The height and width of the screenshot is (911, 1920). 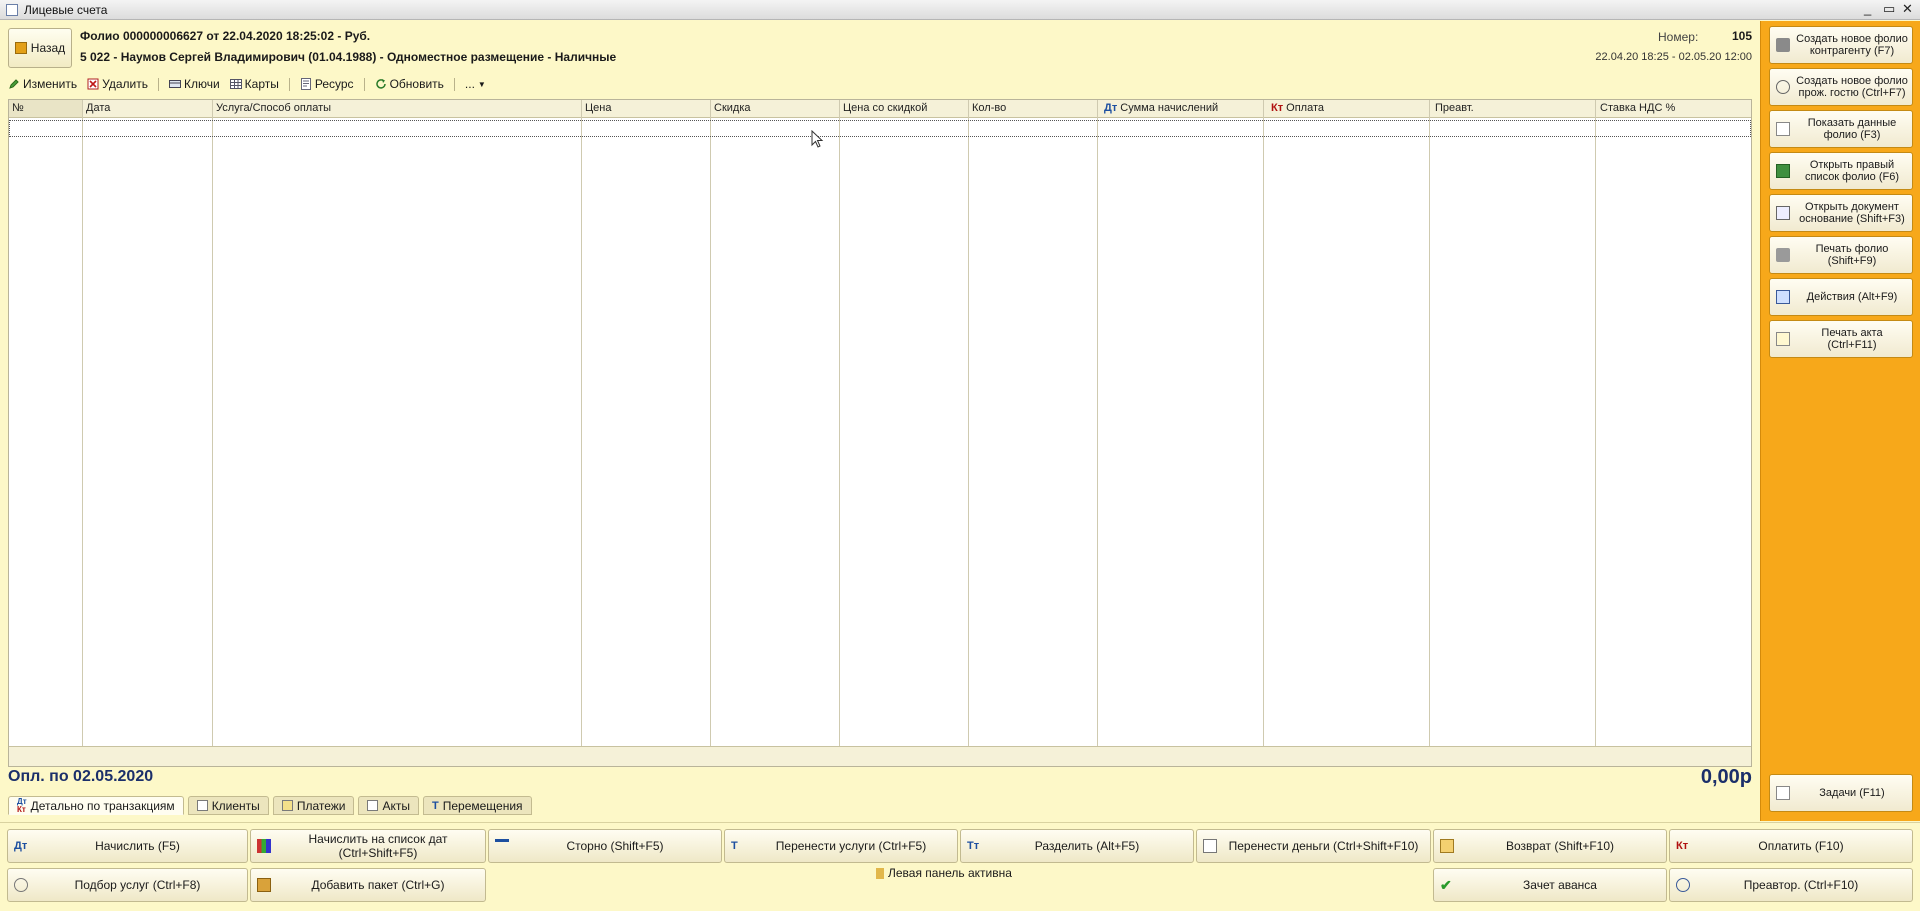 I want to click on room-number-label: Номер:, so click(x=1678, y=37).